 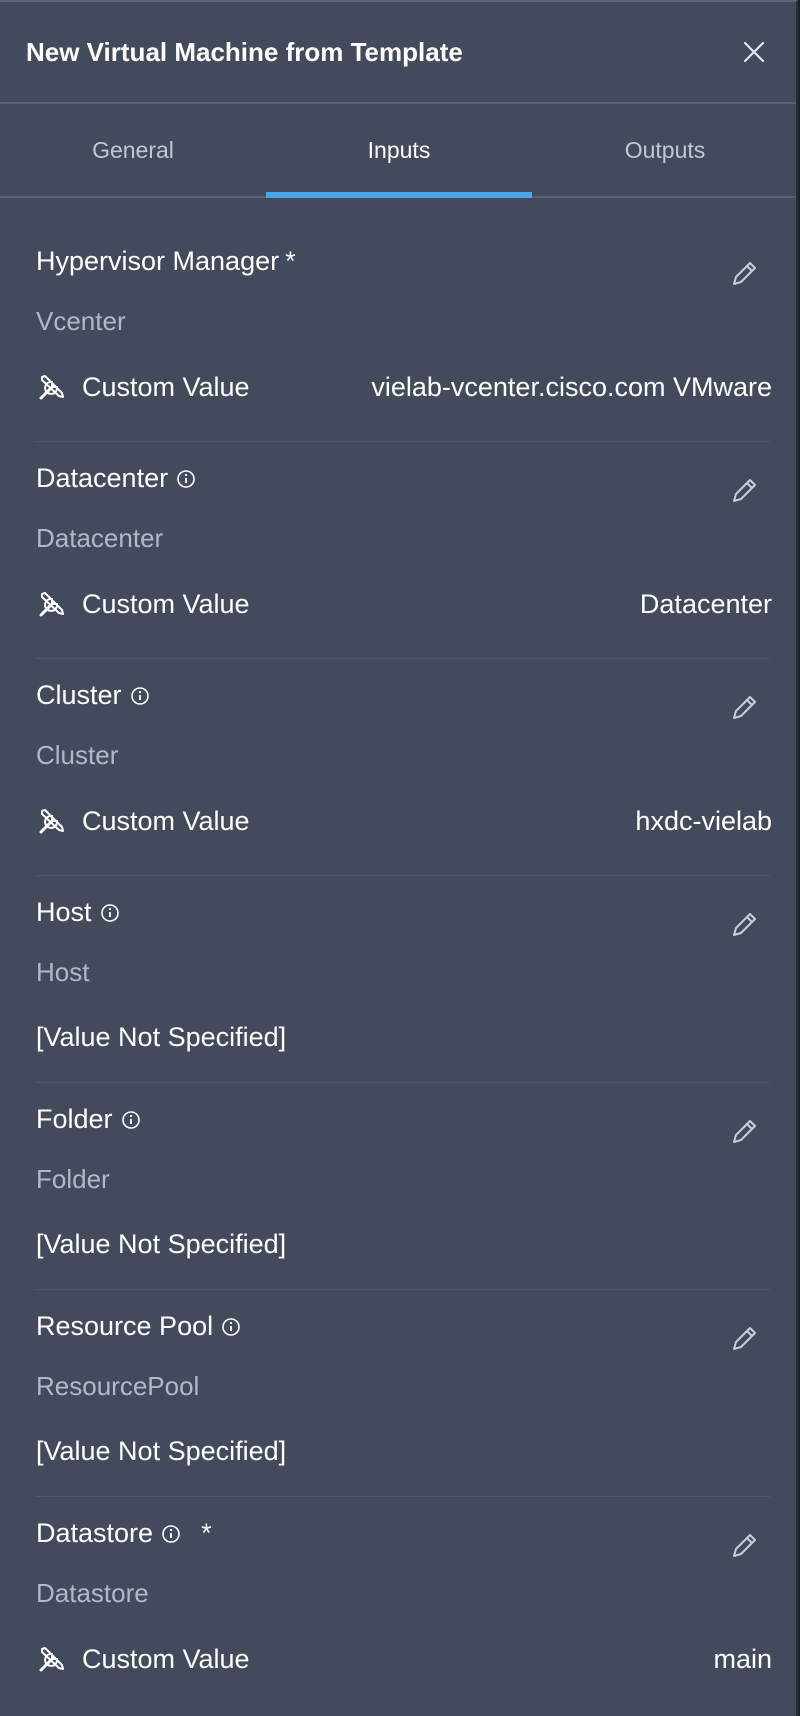 What do you see at coordinates (403, 979) in the screenshot?
I see `input-host: Host Host [Value Not Specified]` at bounding box center [403, 979].